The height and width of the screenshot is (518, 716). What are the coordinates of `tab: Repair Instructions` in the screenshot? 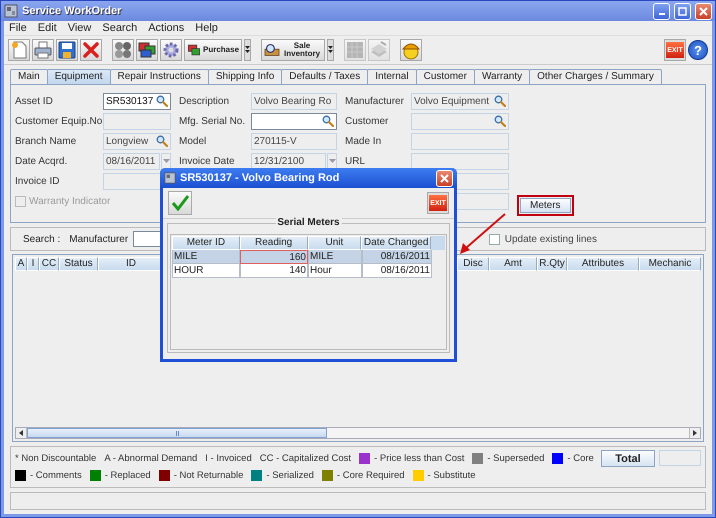 It's located at (159, 76).